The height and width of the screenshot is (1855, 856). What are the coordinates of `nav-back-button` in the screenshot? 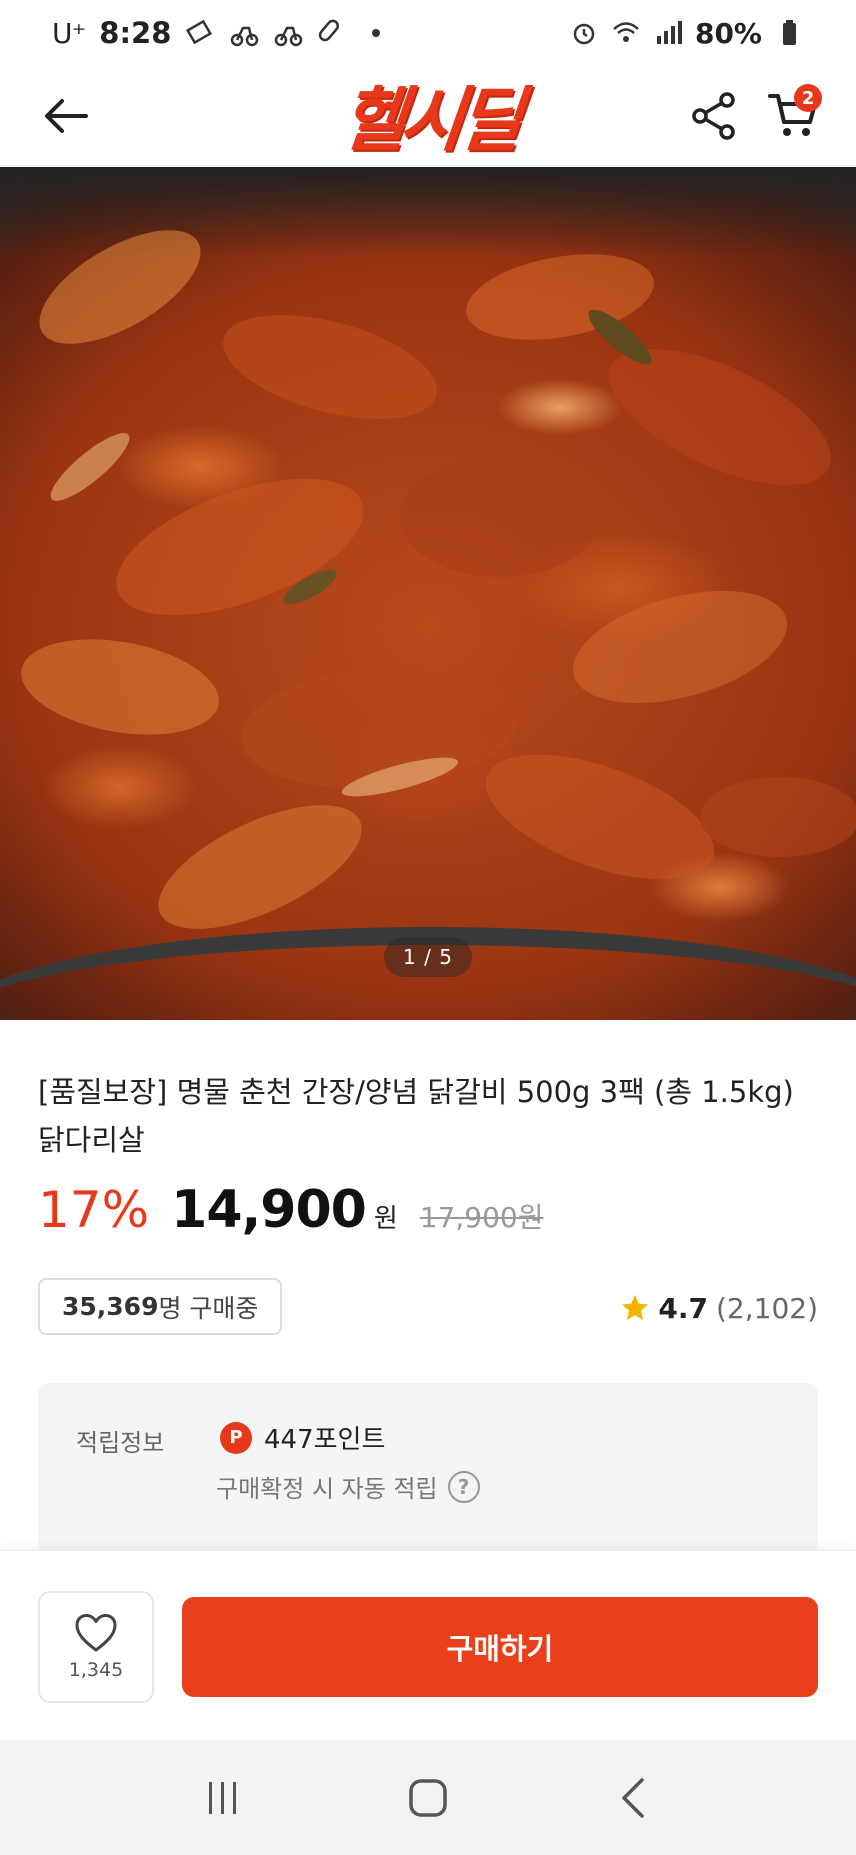 It's located at (633, 1798).